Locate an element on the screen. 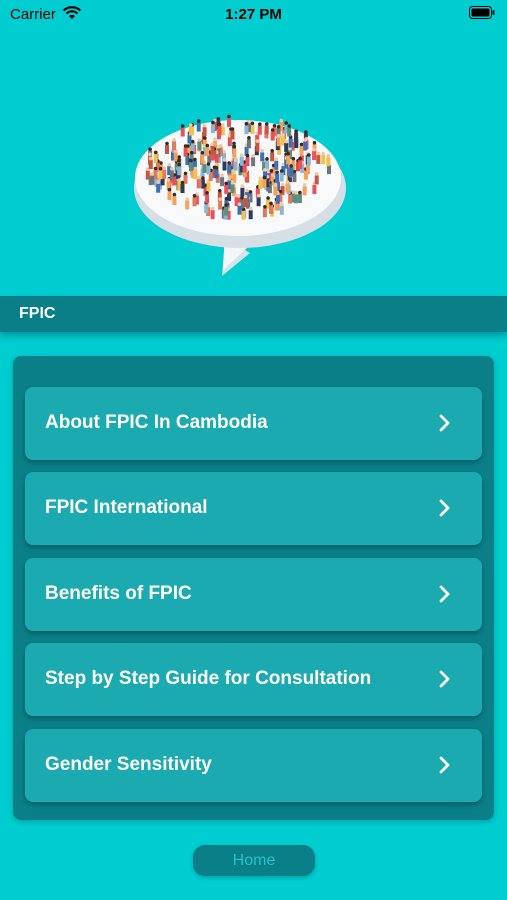 The image size is (507, 900). section-header: FPIC is located at coordinates (253, 314).